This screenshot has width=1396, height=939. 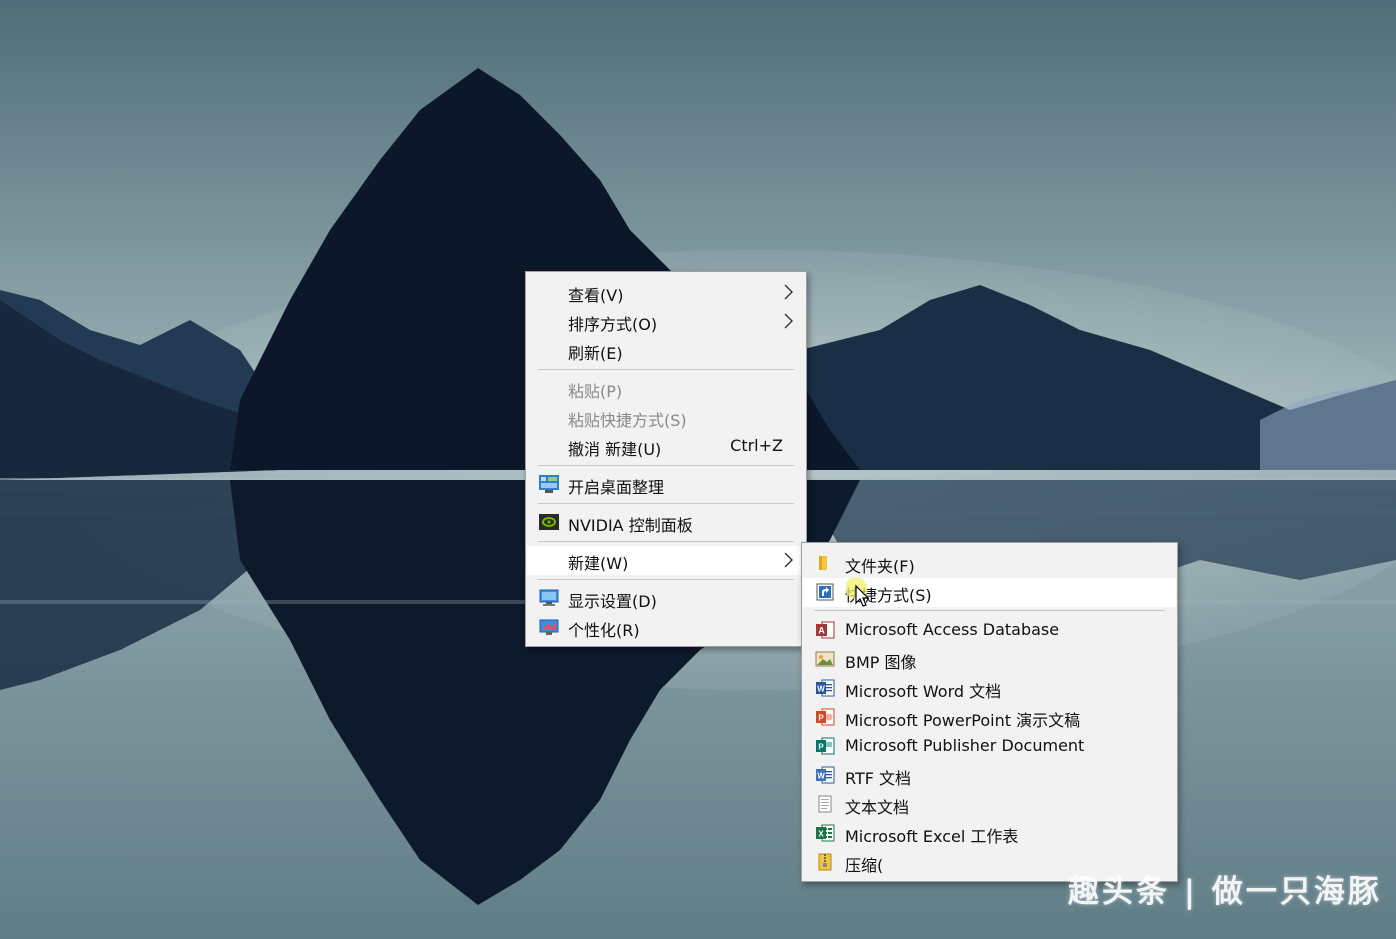 What do you see at coordinates (627, 420) in the screenshot?
I see `menu-item-label: 粘贴快捷方式(S)` at bounding box center [627, 420].